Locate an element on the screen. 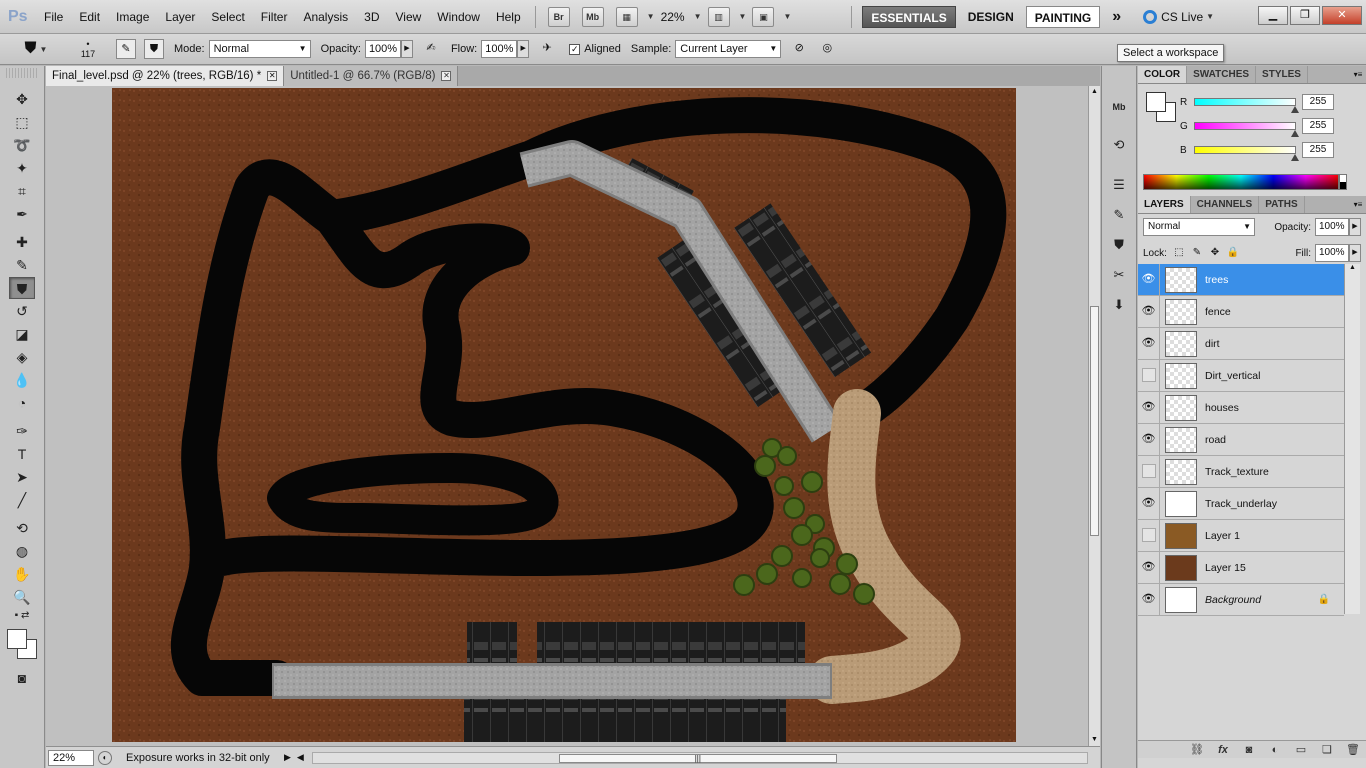 Image resolution: width=1366 pixels, height=768 pixels. arrange-documents-icon: ▥ is located at coordinates (718, 16).